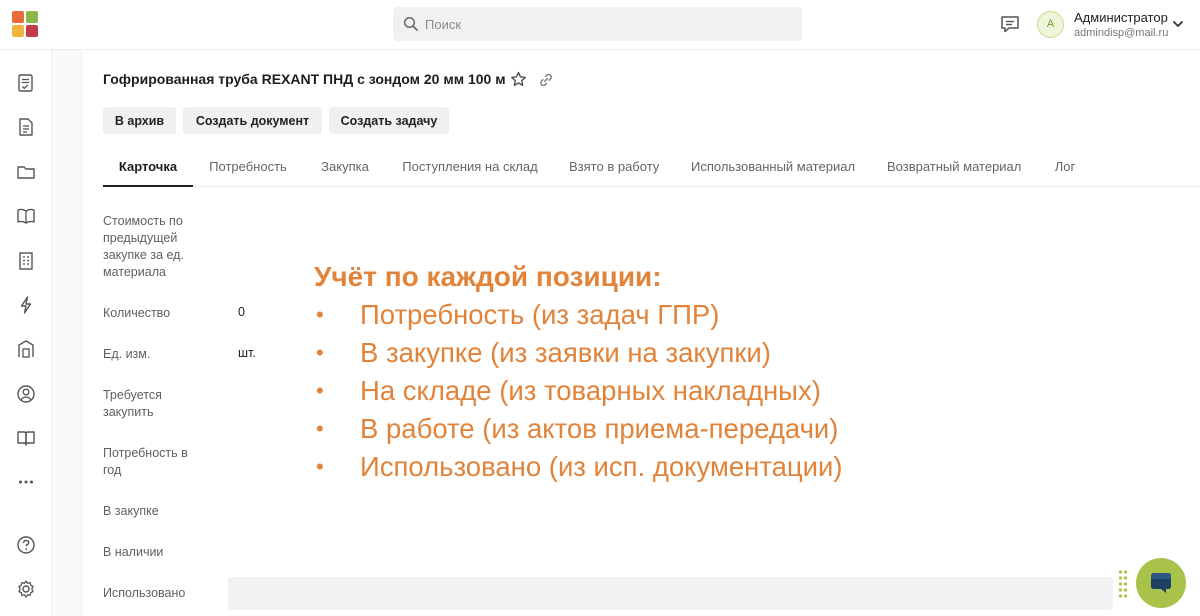 This screenshot has height=616, width=1200. I want to click on sidebar-item-folders, so click(26, 172).